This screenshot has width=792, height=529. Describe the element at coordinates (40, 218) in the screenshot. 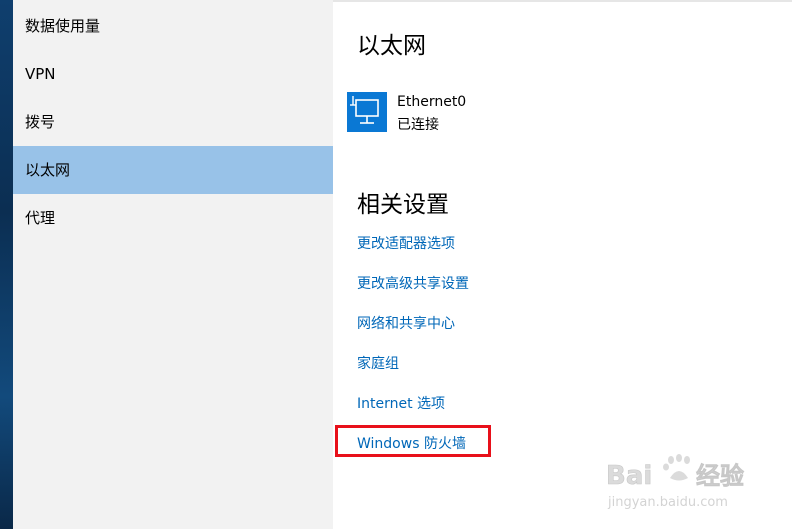

I see `sidebar-item-label: 代理` at that location.